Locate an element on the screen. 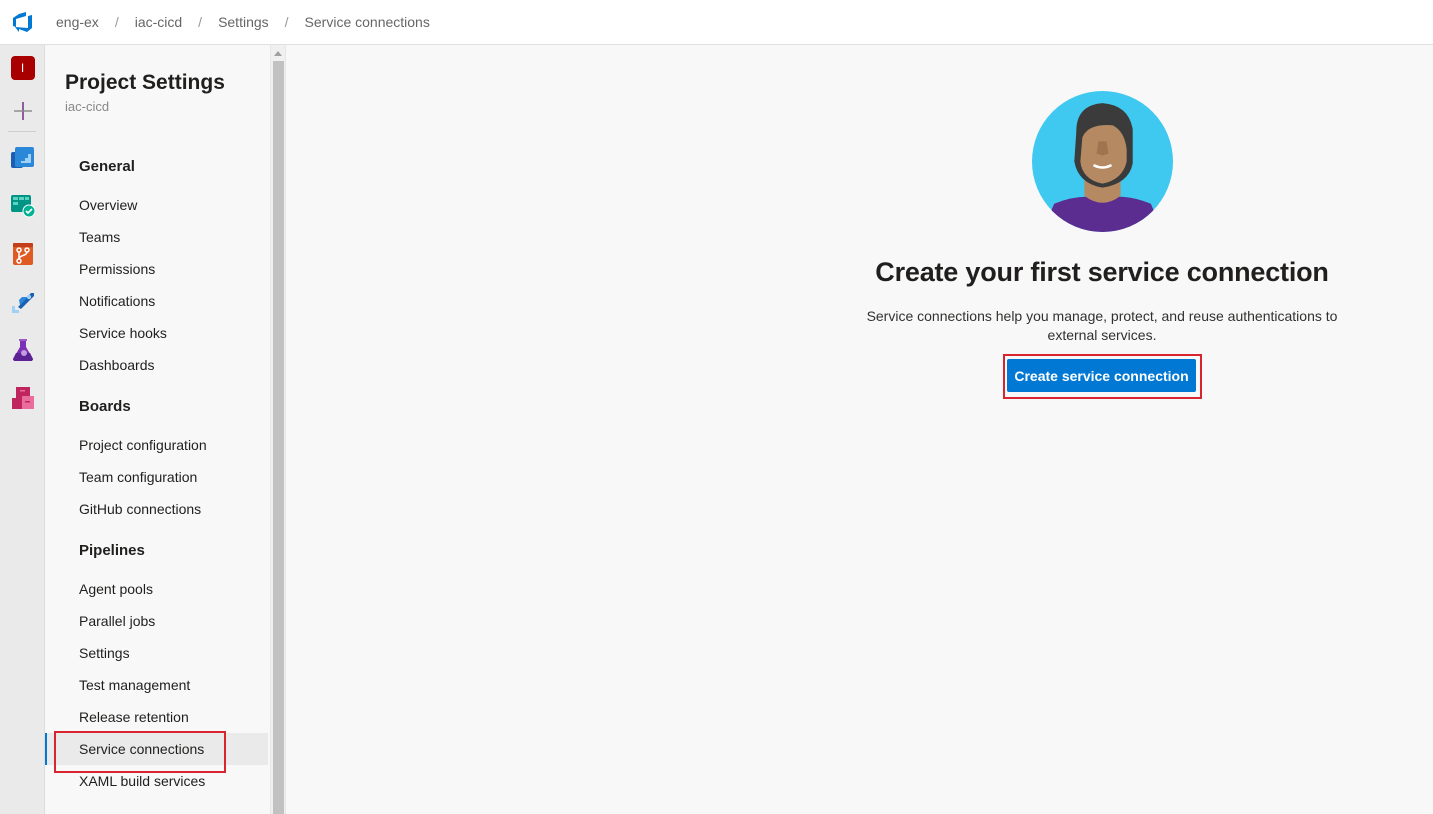  nav-item-project-configuration: Project configuration is located at coordinates (157, 445).